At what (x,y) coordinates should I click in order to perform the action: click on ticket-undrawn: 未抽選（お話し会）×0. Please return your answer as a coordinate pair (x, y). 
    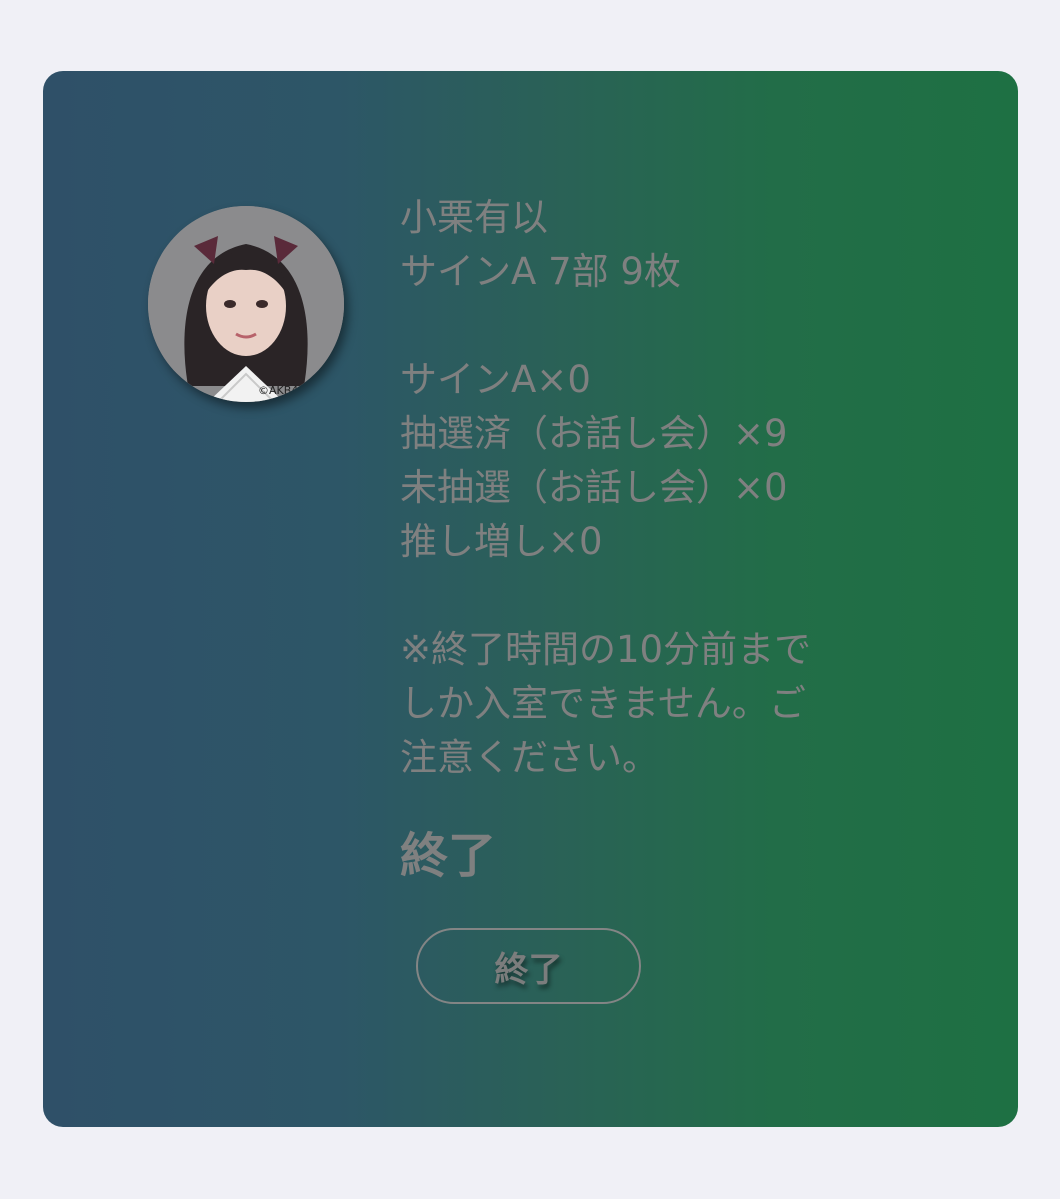
    Looking at the image, I should click on (594, 487).